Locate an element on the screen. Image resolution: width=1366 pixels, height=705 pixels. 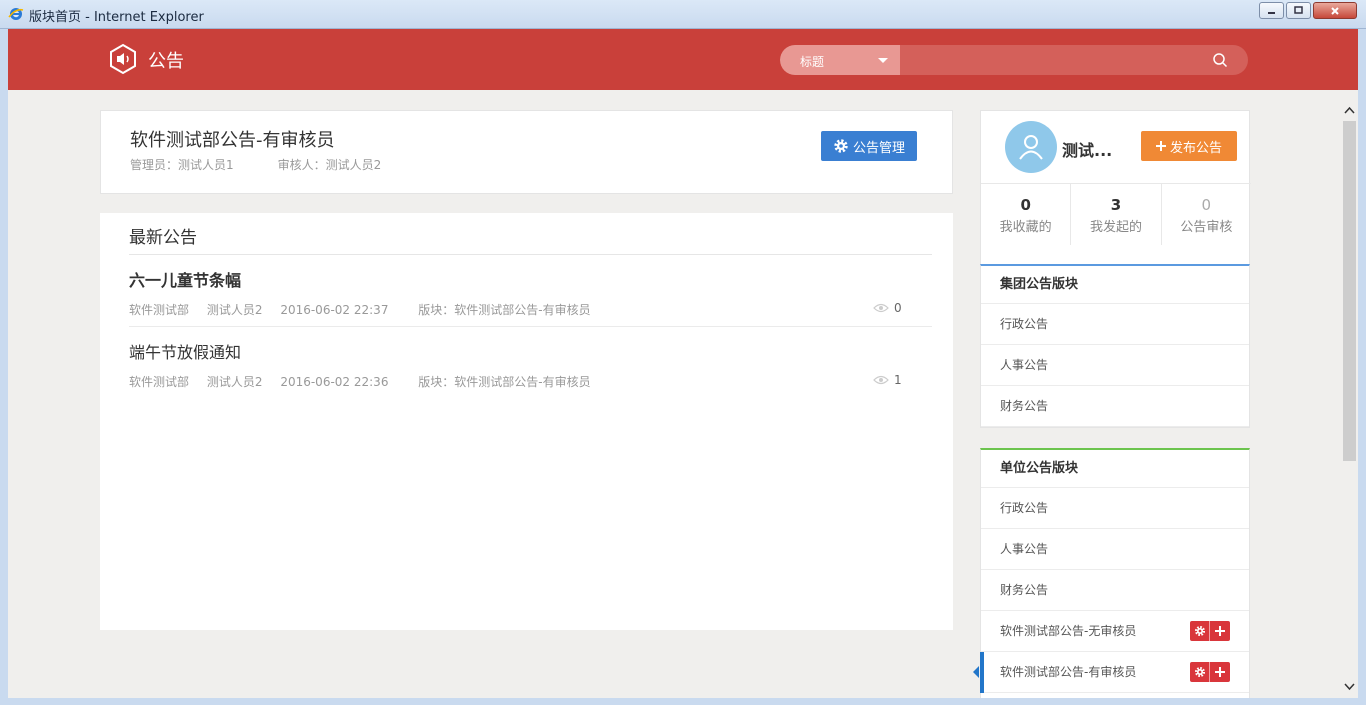
view-count: 0 is located at coordinates (898, 308).